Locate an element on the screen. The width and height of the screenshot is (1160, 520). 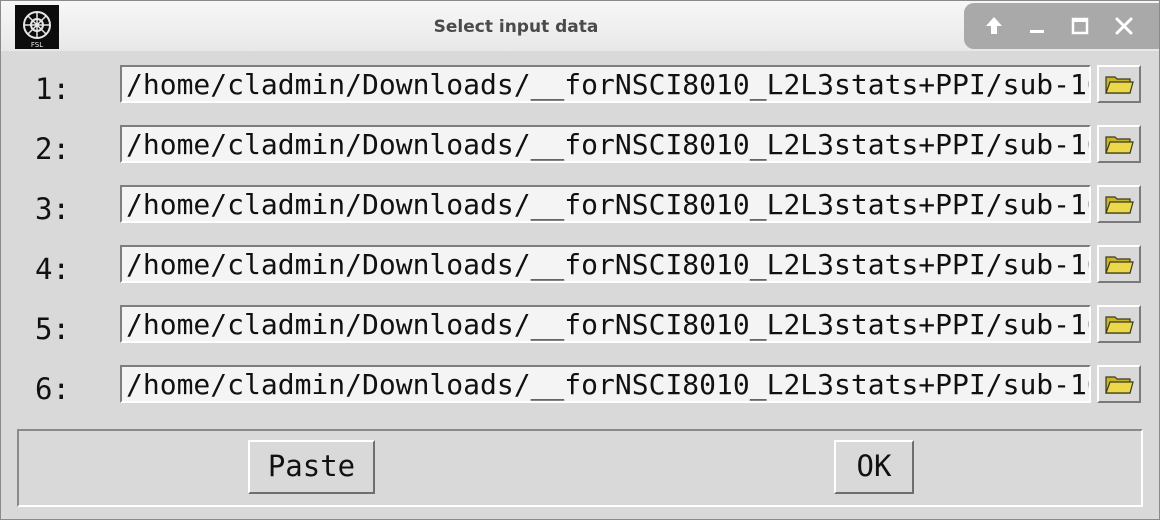
row-label: 1: is located at coordinates (52, 89).